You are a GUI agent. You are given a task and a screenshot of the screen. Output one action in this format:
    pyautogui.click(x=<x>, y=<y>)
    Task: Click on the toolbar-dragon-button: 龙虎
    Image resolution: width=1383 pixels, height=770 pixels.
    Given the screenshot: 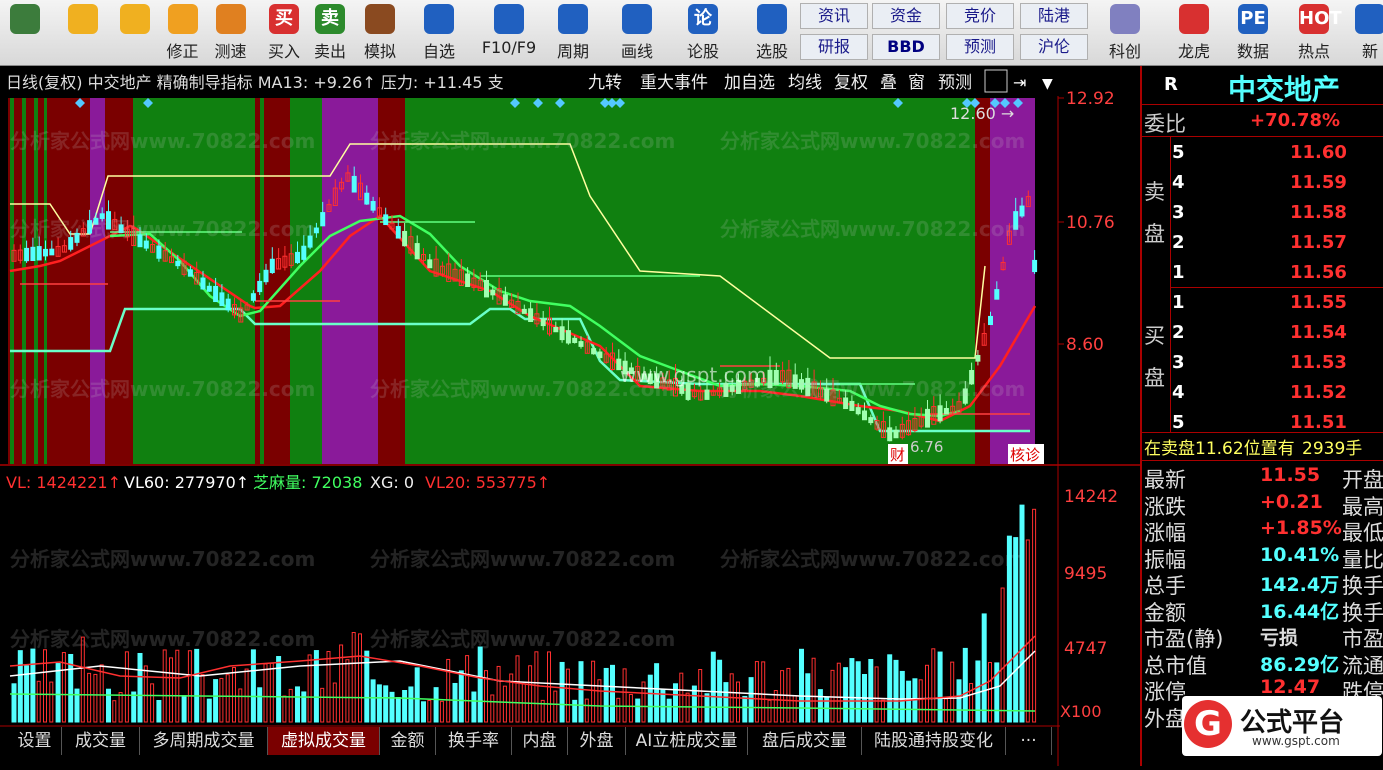 What is the action you would take?
    pyautogui.click(x=1194, y=33)
    